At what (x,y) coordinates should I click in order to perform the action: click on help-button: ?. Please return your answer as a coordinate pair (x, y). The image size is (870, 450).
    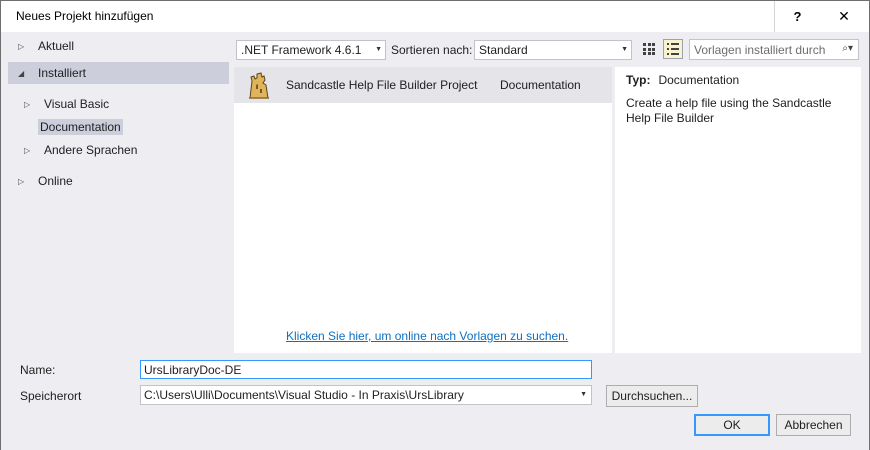
    Looking at the image, I should click on (797, 16).